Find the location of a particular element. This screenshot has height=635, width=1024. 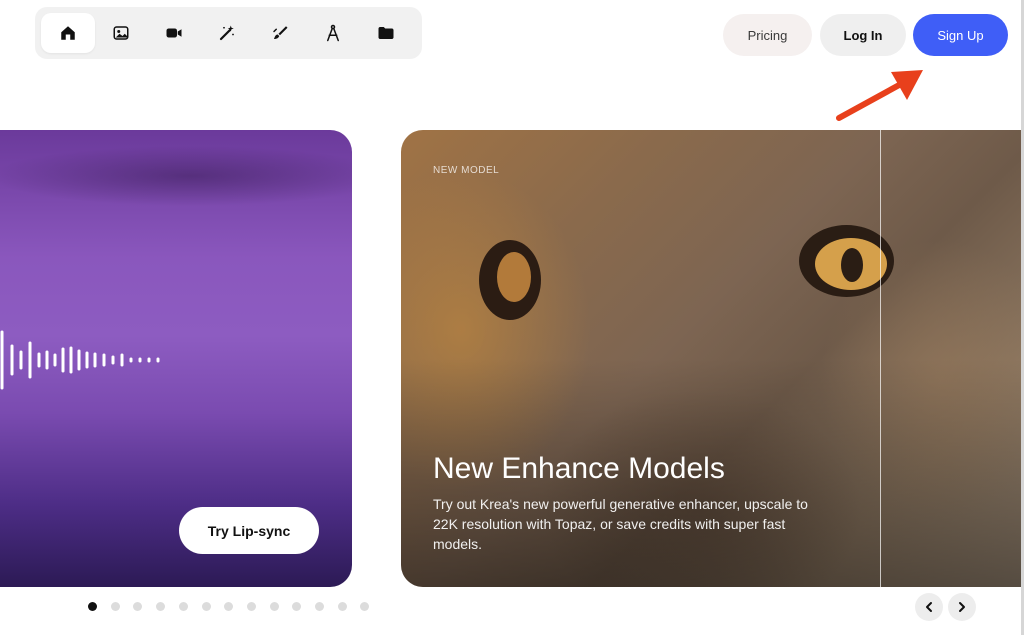

magic-wand-icon is located at coordinates (226, 33).